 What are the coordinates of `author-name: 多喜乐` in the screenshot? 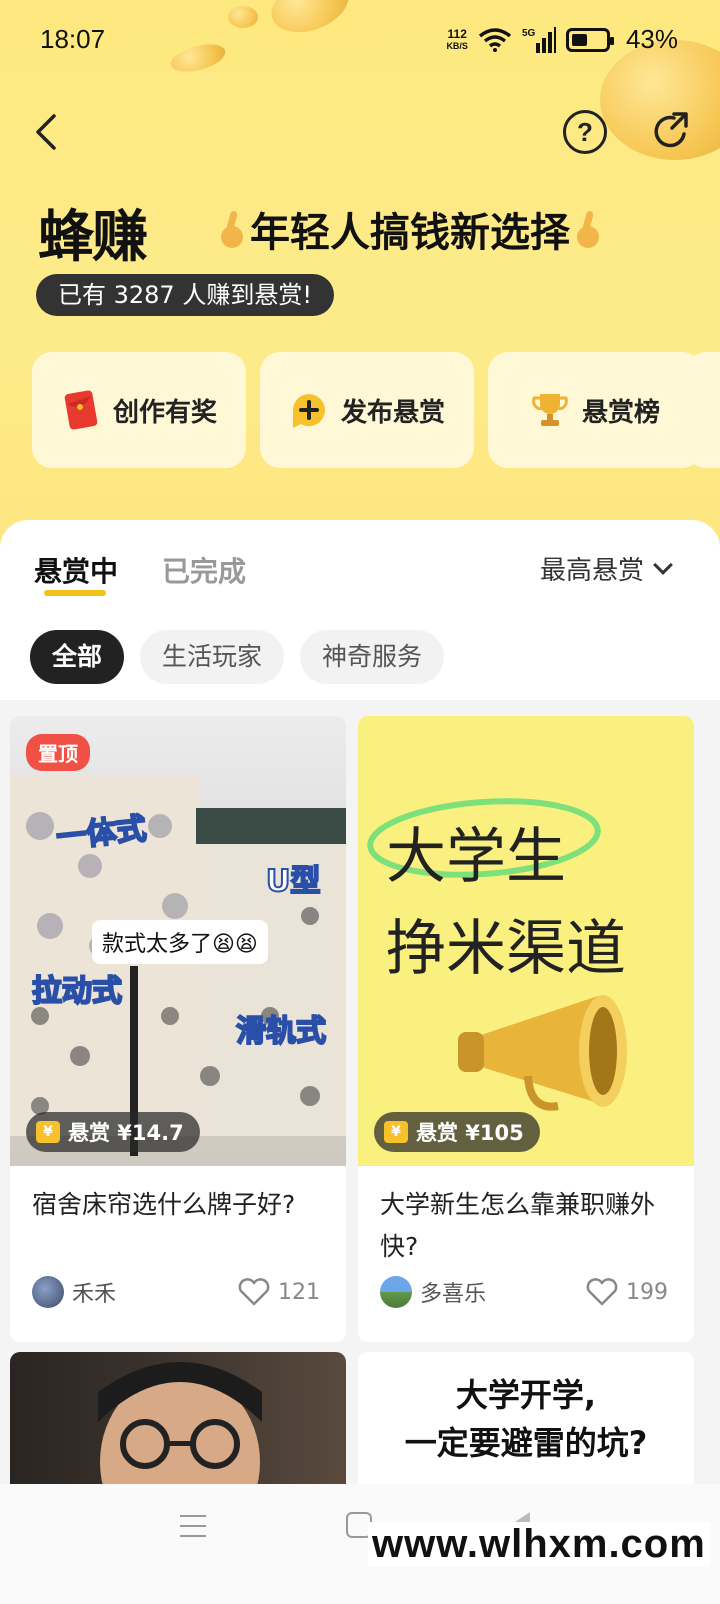 It's located at (453, 1294).